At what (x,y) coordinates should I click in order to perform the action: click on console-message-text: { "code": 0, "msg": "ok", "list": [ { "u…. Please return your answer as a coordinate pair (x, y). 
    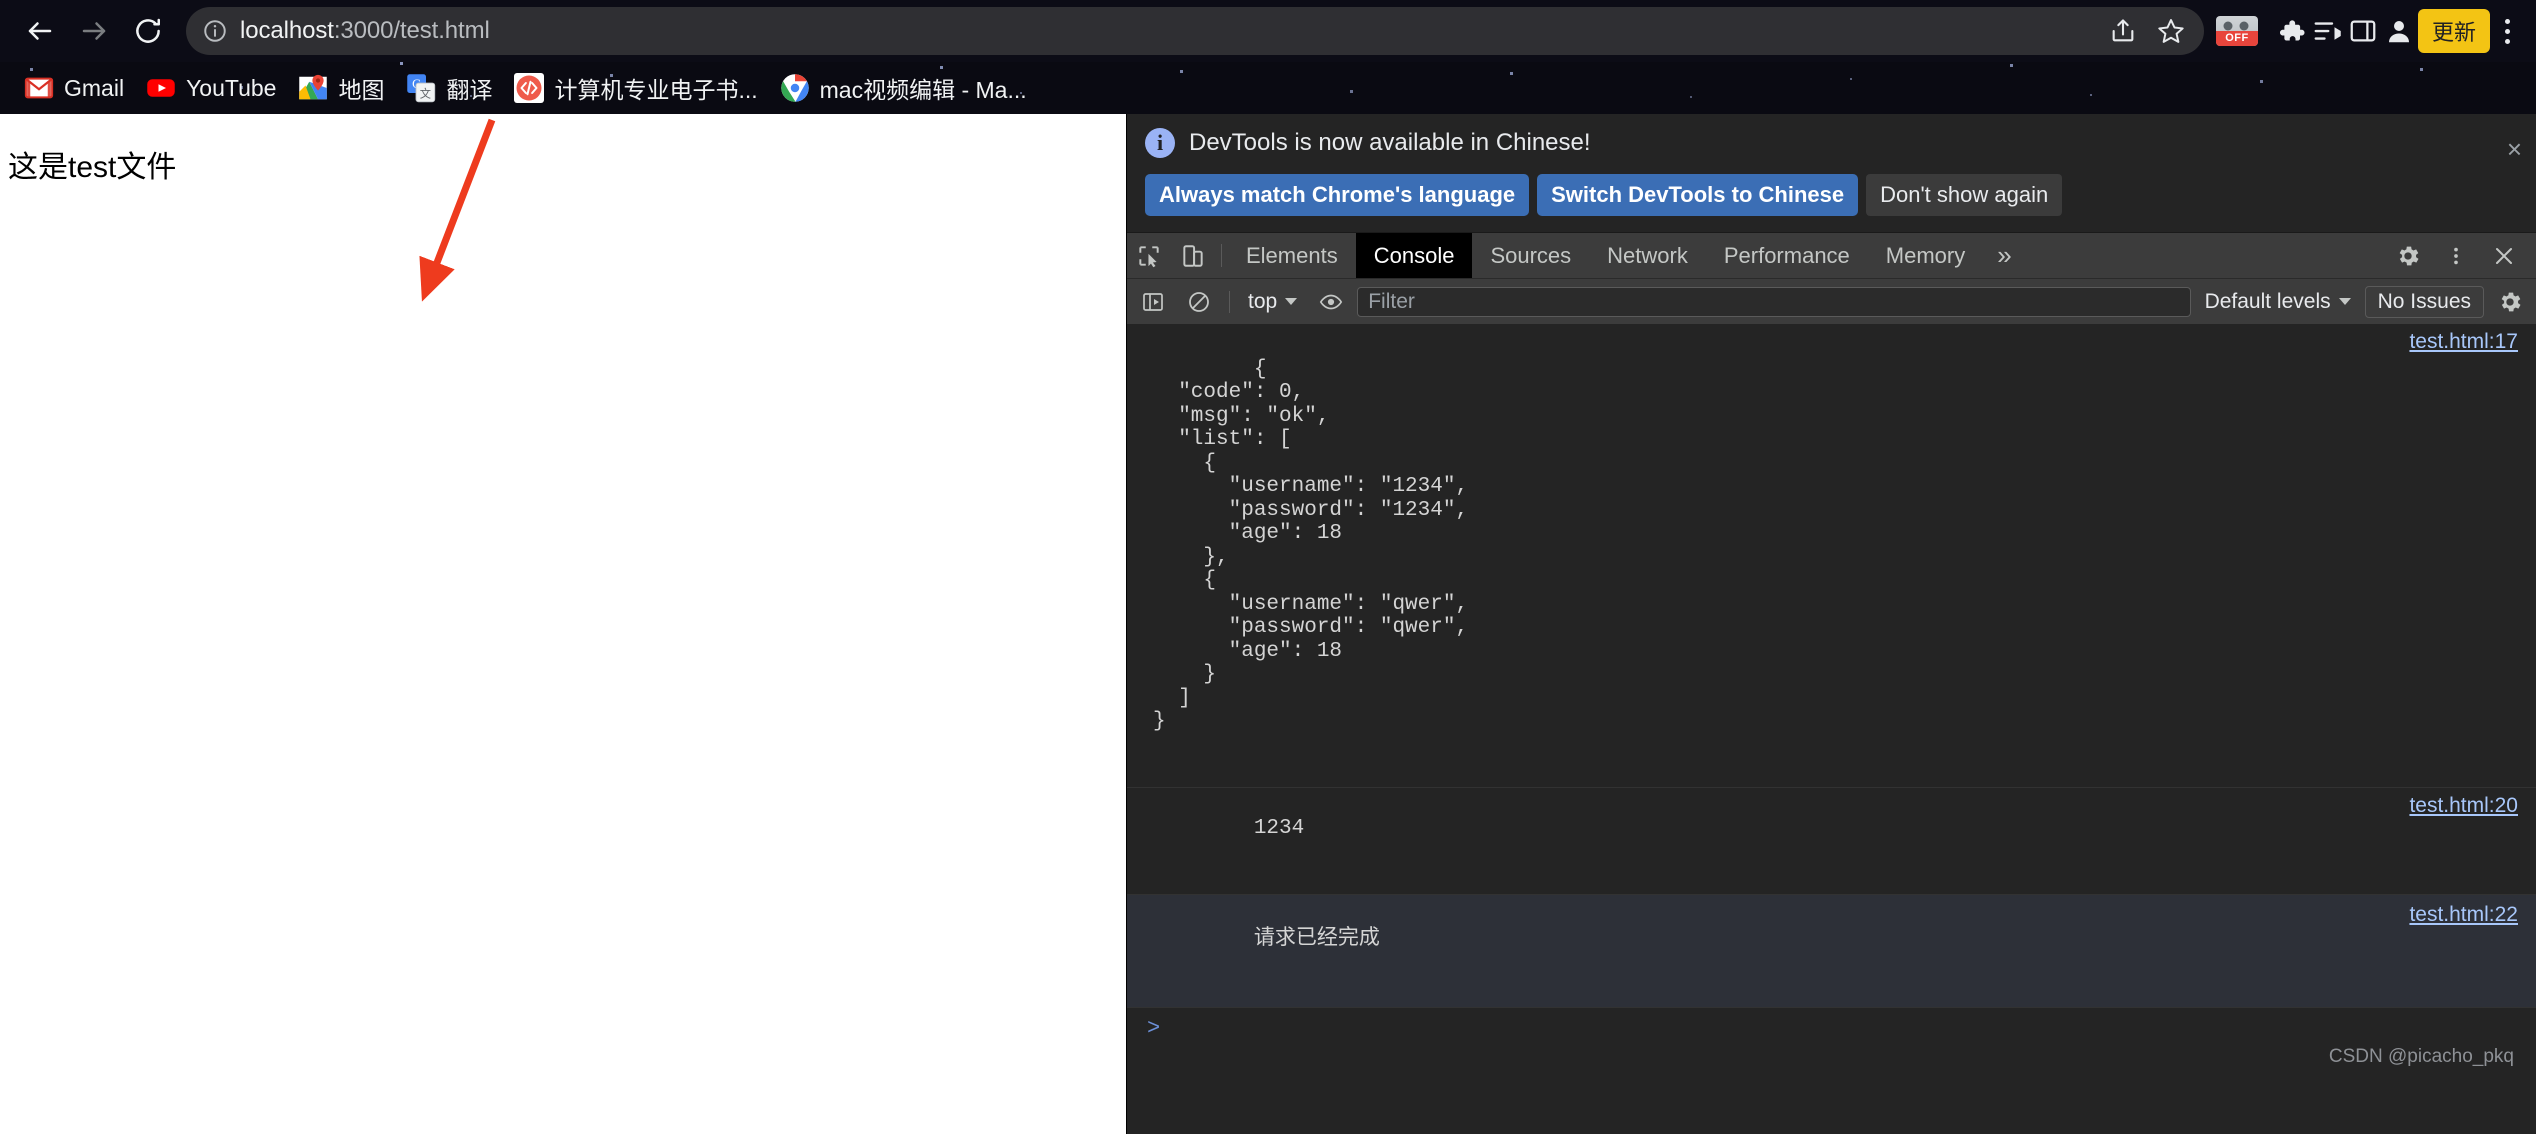
    Looking at the image, I should click on (1311, 545).